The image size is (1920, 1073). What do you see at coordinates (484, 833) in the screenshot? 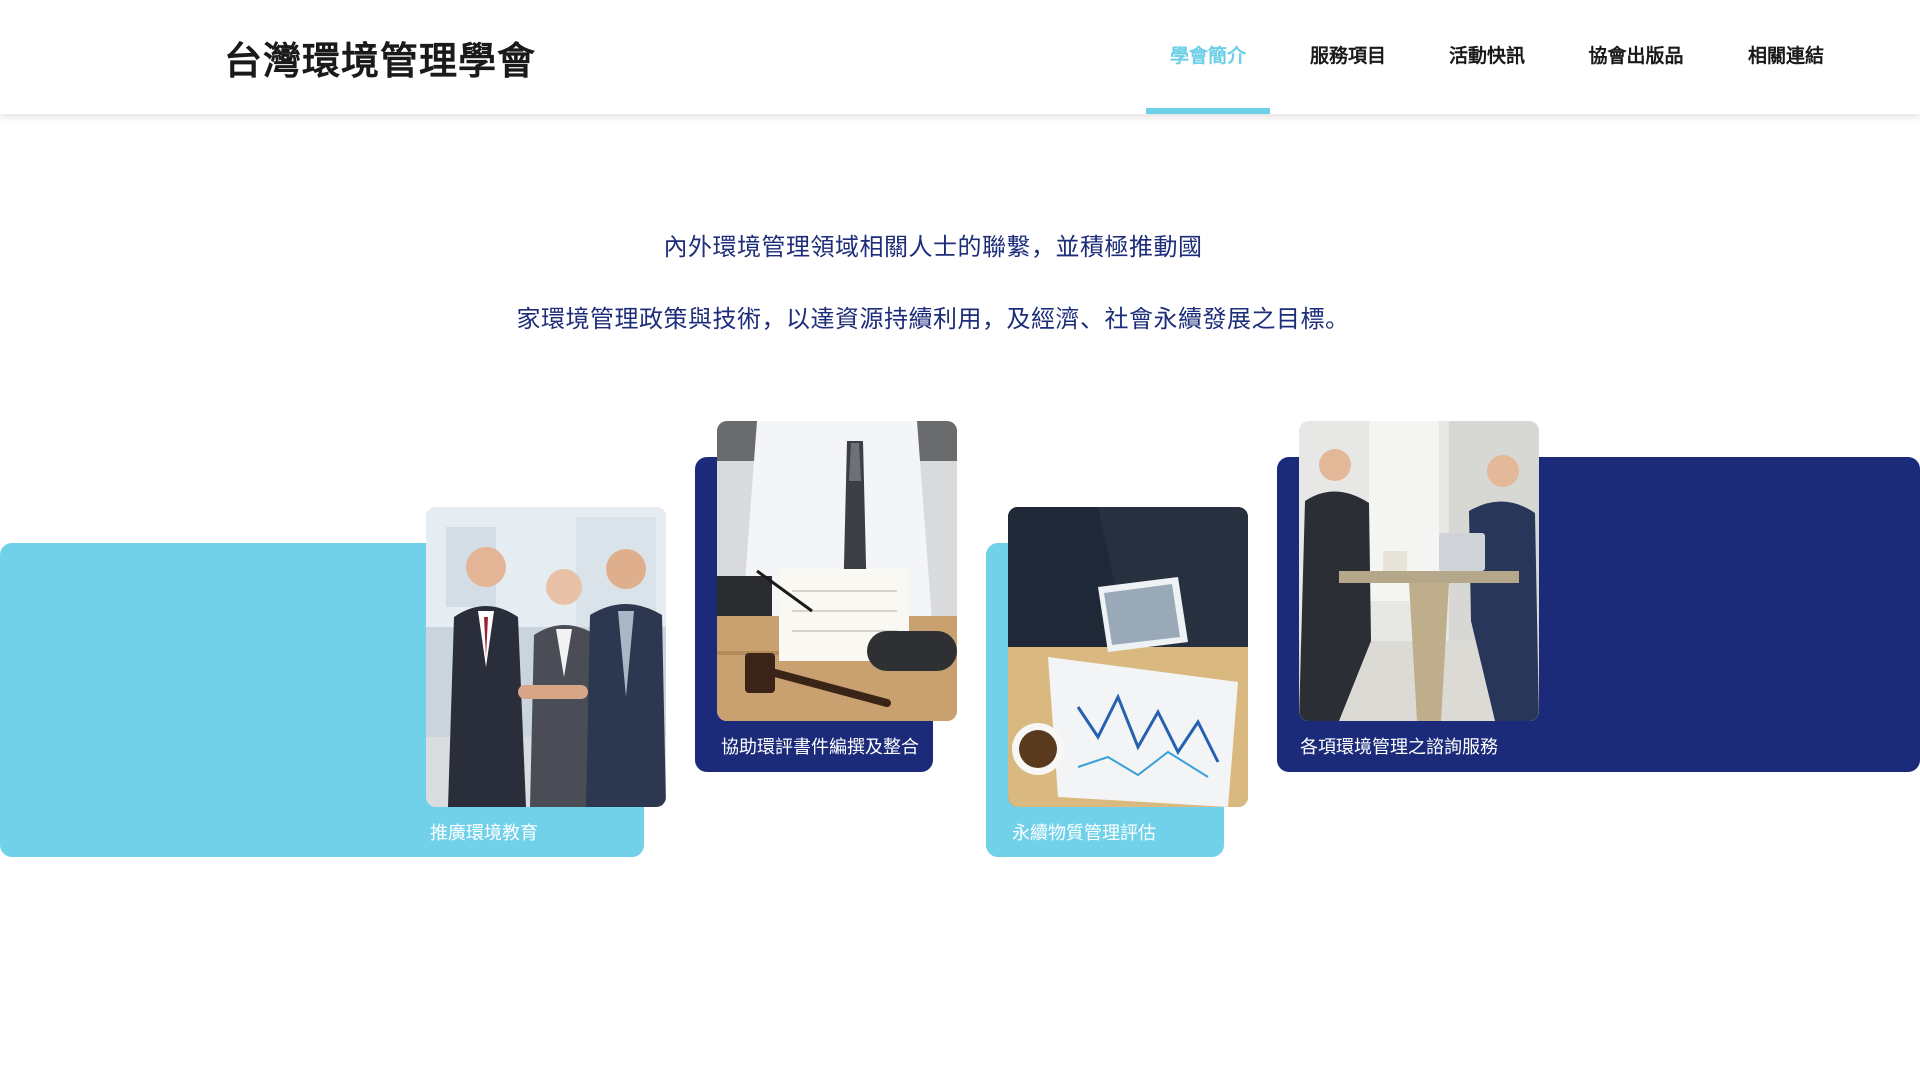
I see `service-label-education: 推廣環境教育` at bounding box center [484, 833].